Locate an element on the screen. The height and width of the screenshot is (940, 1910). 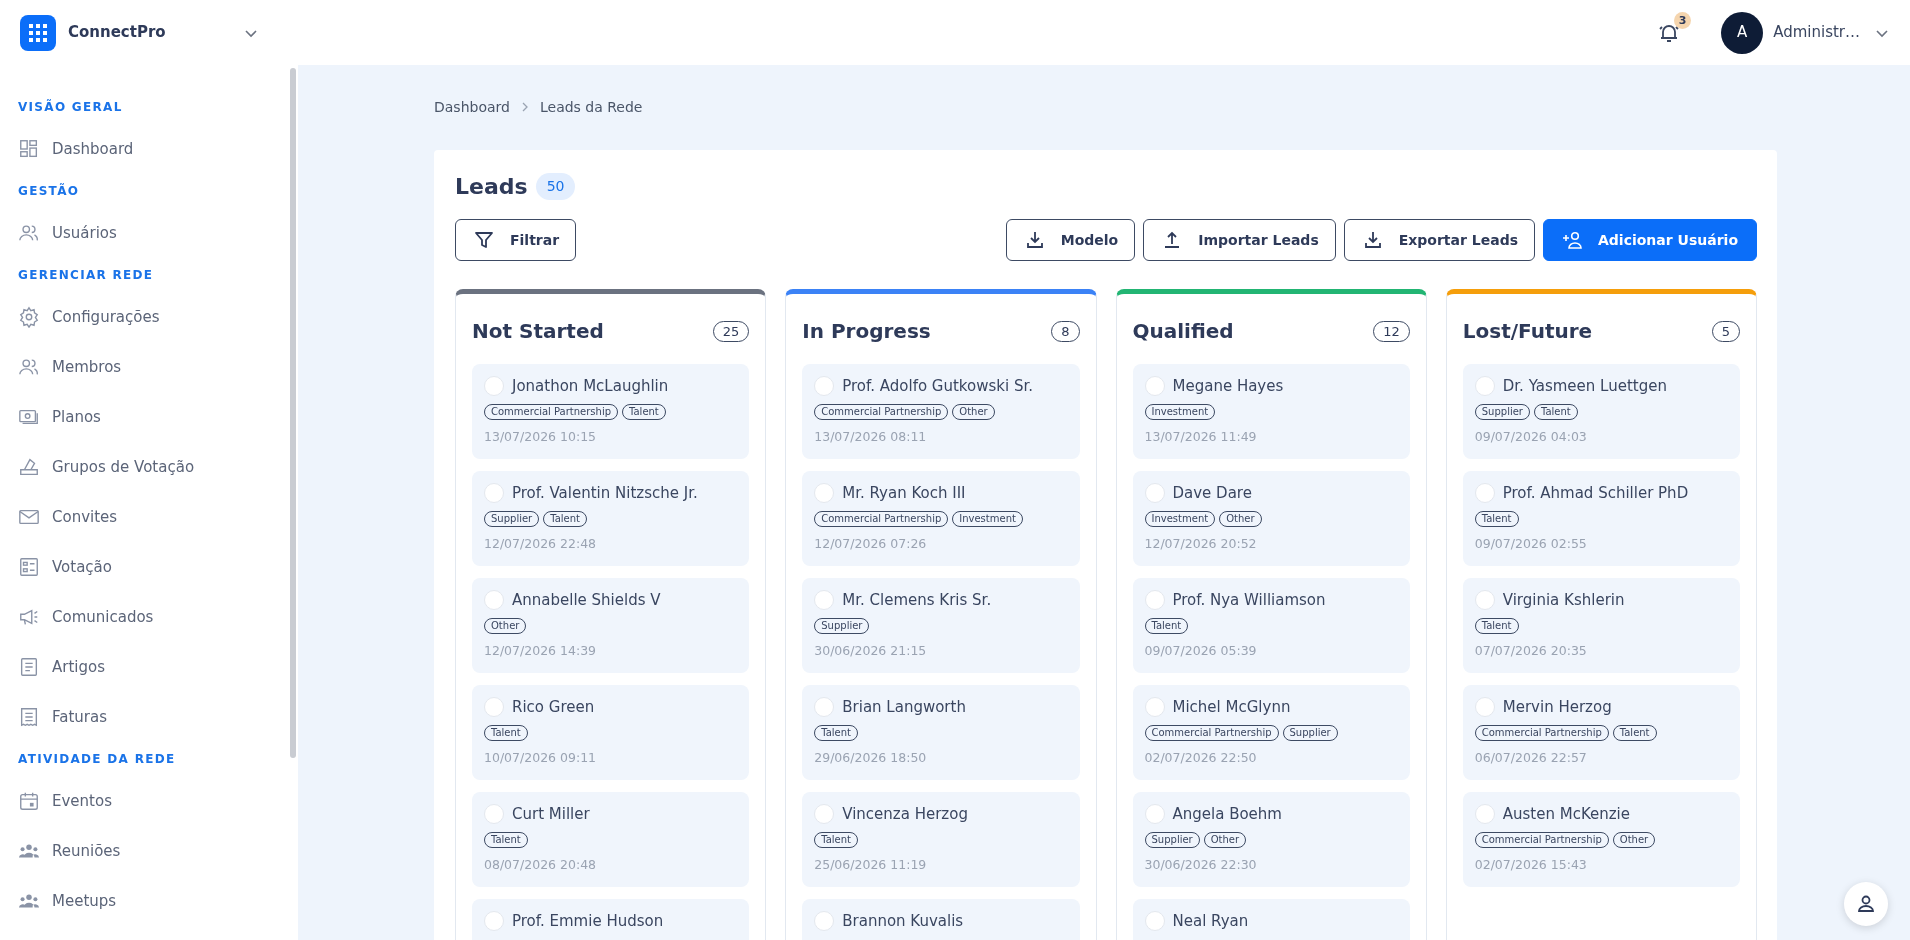
lead-name: Prof. Nya Williamson is located at coordinates (1249, 600).